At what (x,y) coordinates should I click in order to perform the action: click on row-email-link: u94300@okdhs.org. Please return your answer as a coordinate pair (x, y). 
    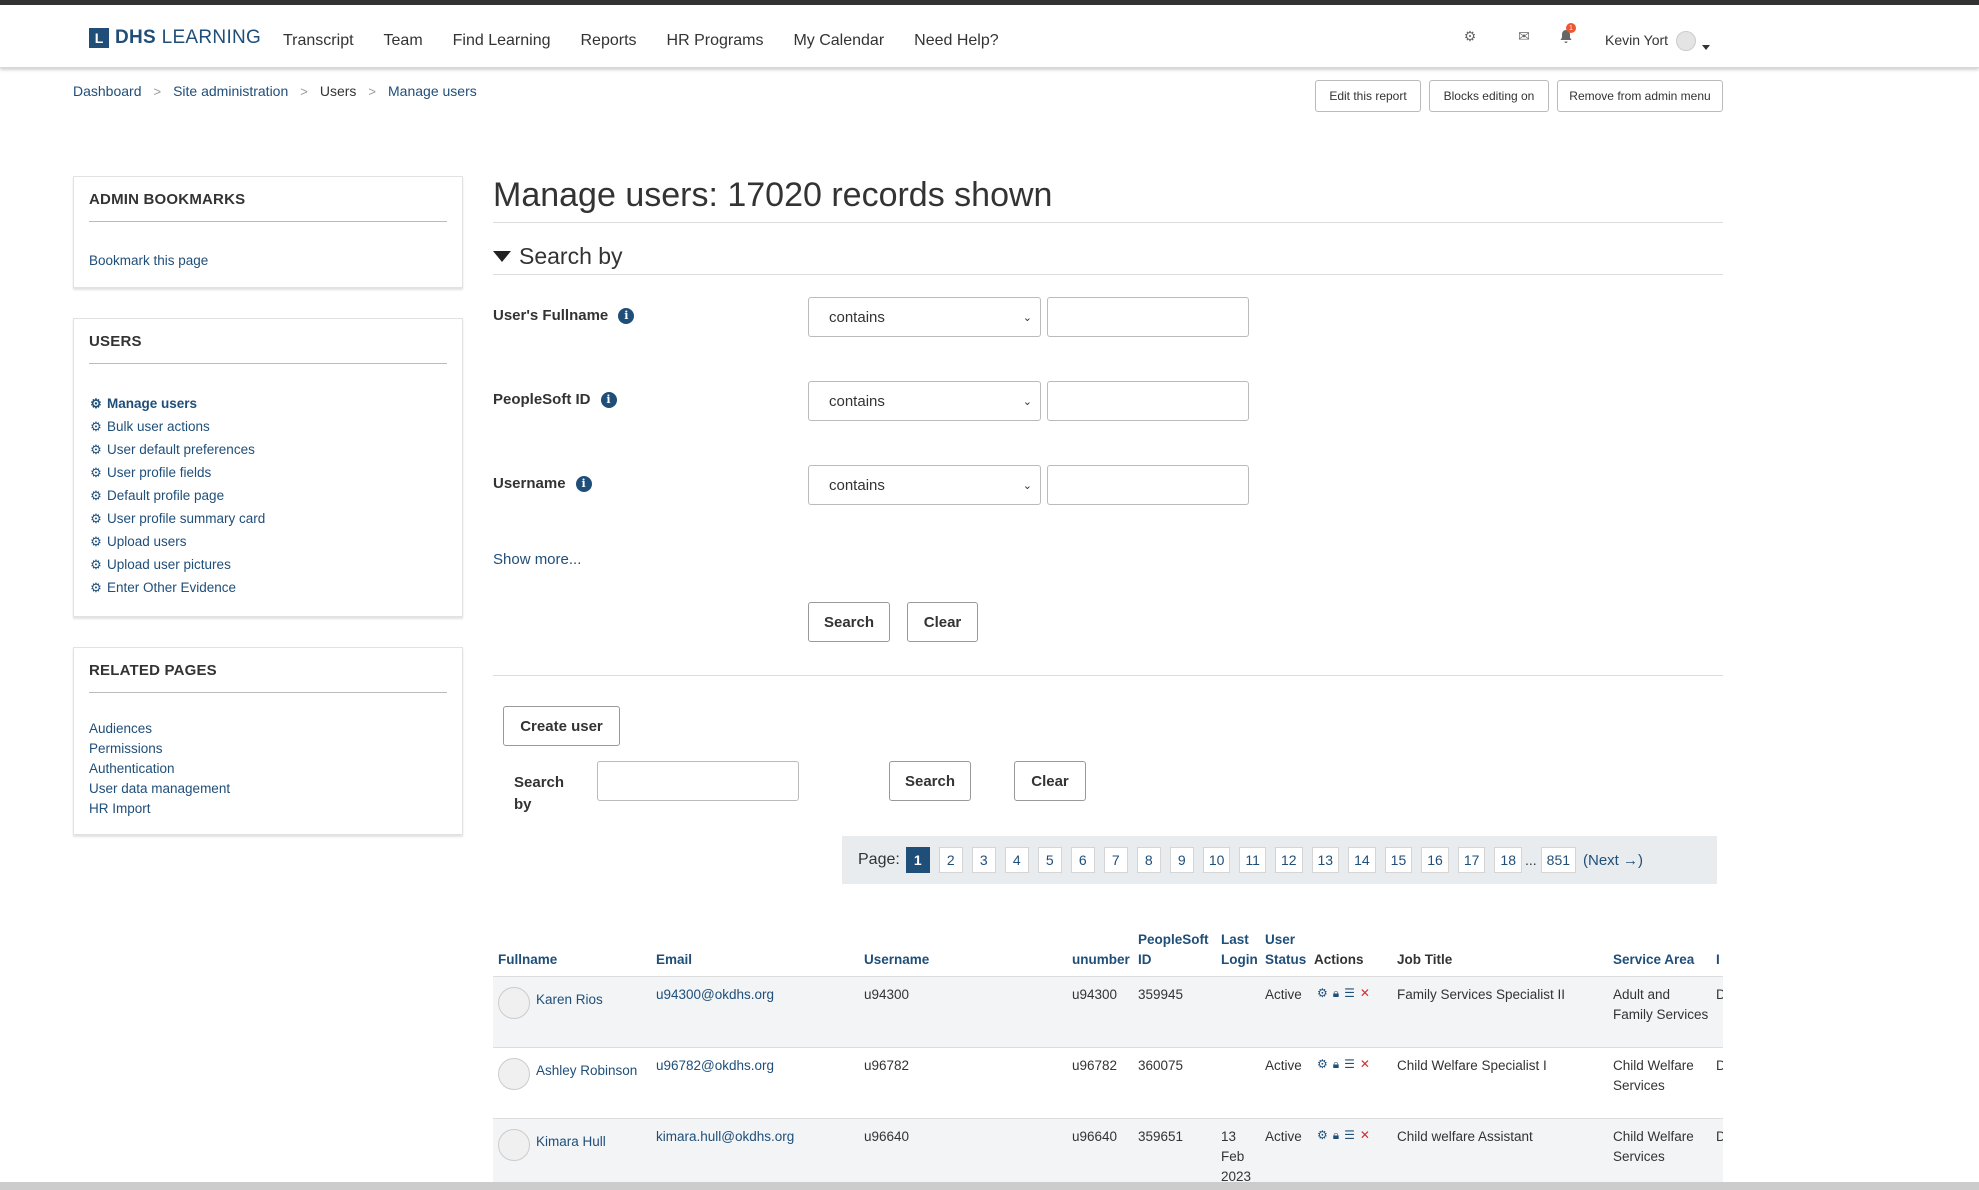
    Looking at the image, I should click on (715, 995).